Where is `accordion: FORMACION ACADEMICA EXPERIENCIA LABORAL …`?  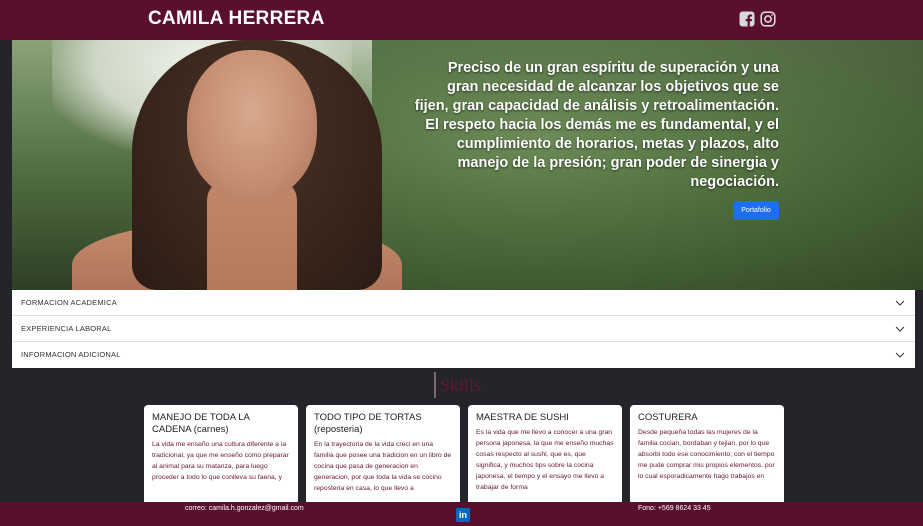 accordion: FORMACION ACADEMICA EXPERIENCIA LABORAL … is located at coordinates (463, 329).